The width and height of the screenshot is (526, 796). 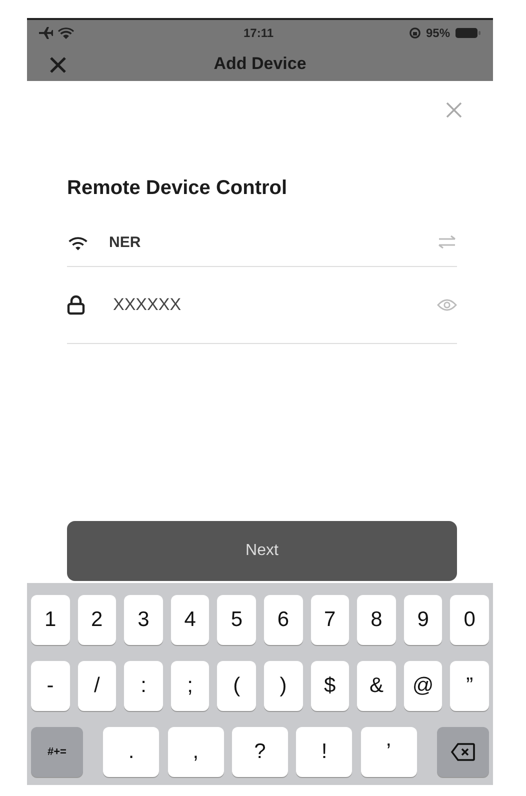 What do you see at coordinates (190, 620) in the screenshot?
I see `keyboard-key: 4` at bounding box center [190, 620].